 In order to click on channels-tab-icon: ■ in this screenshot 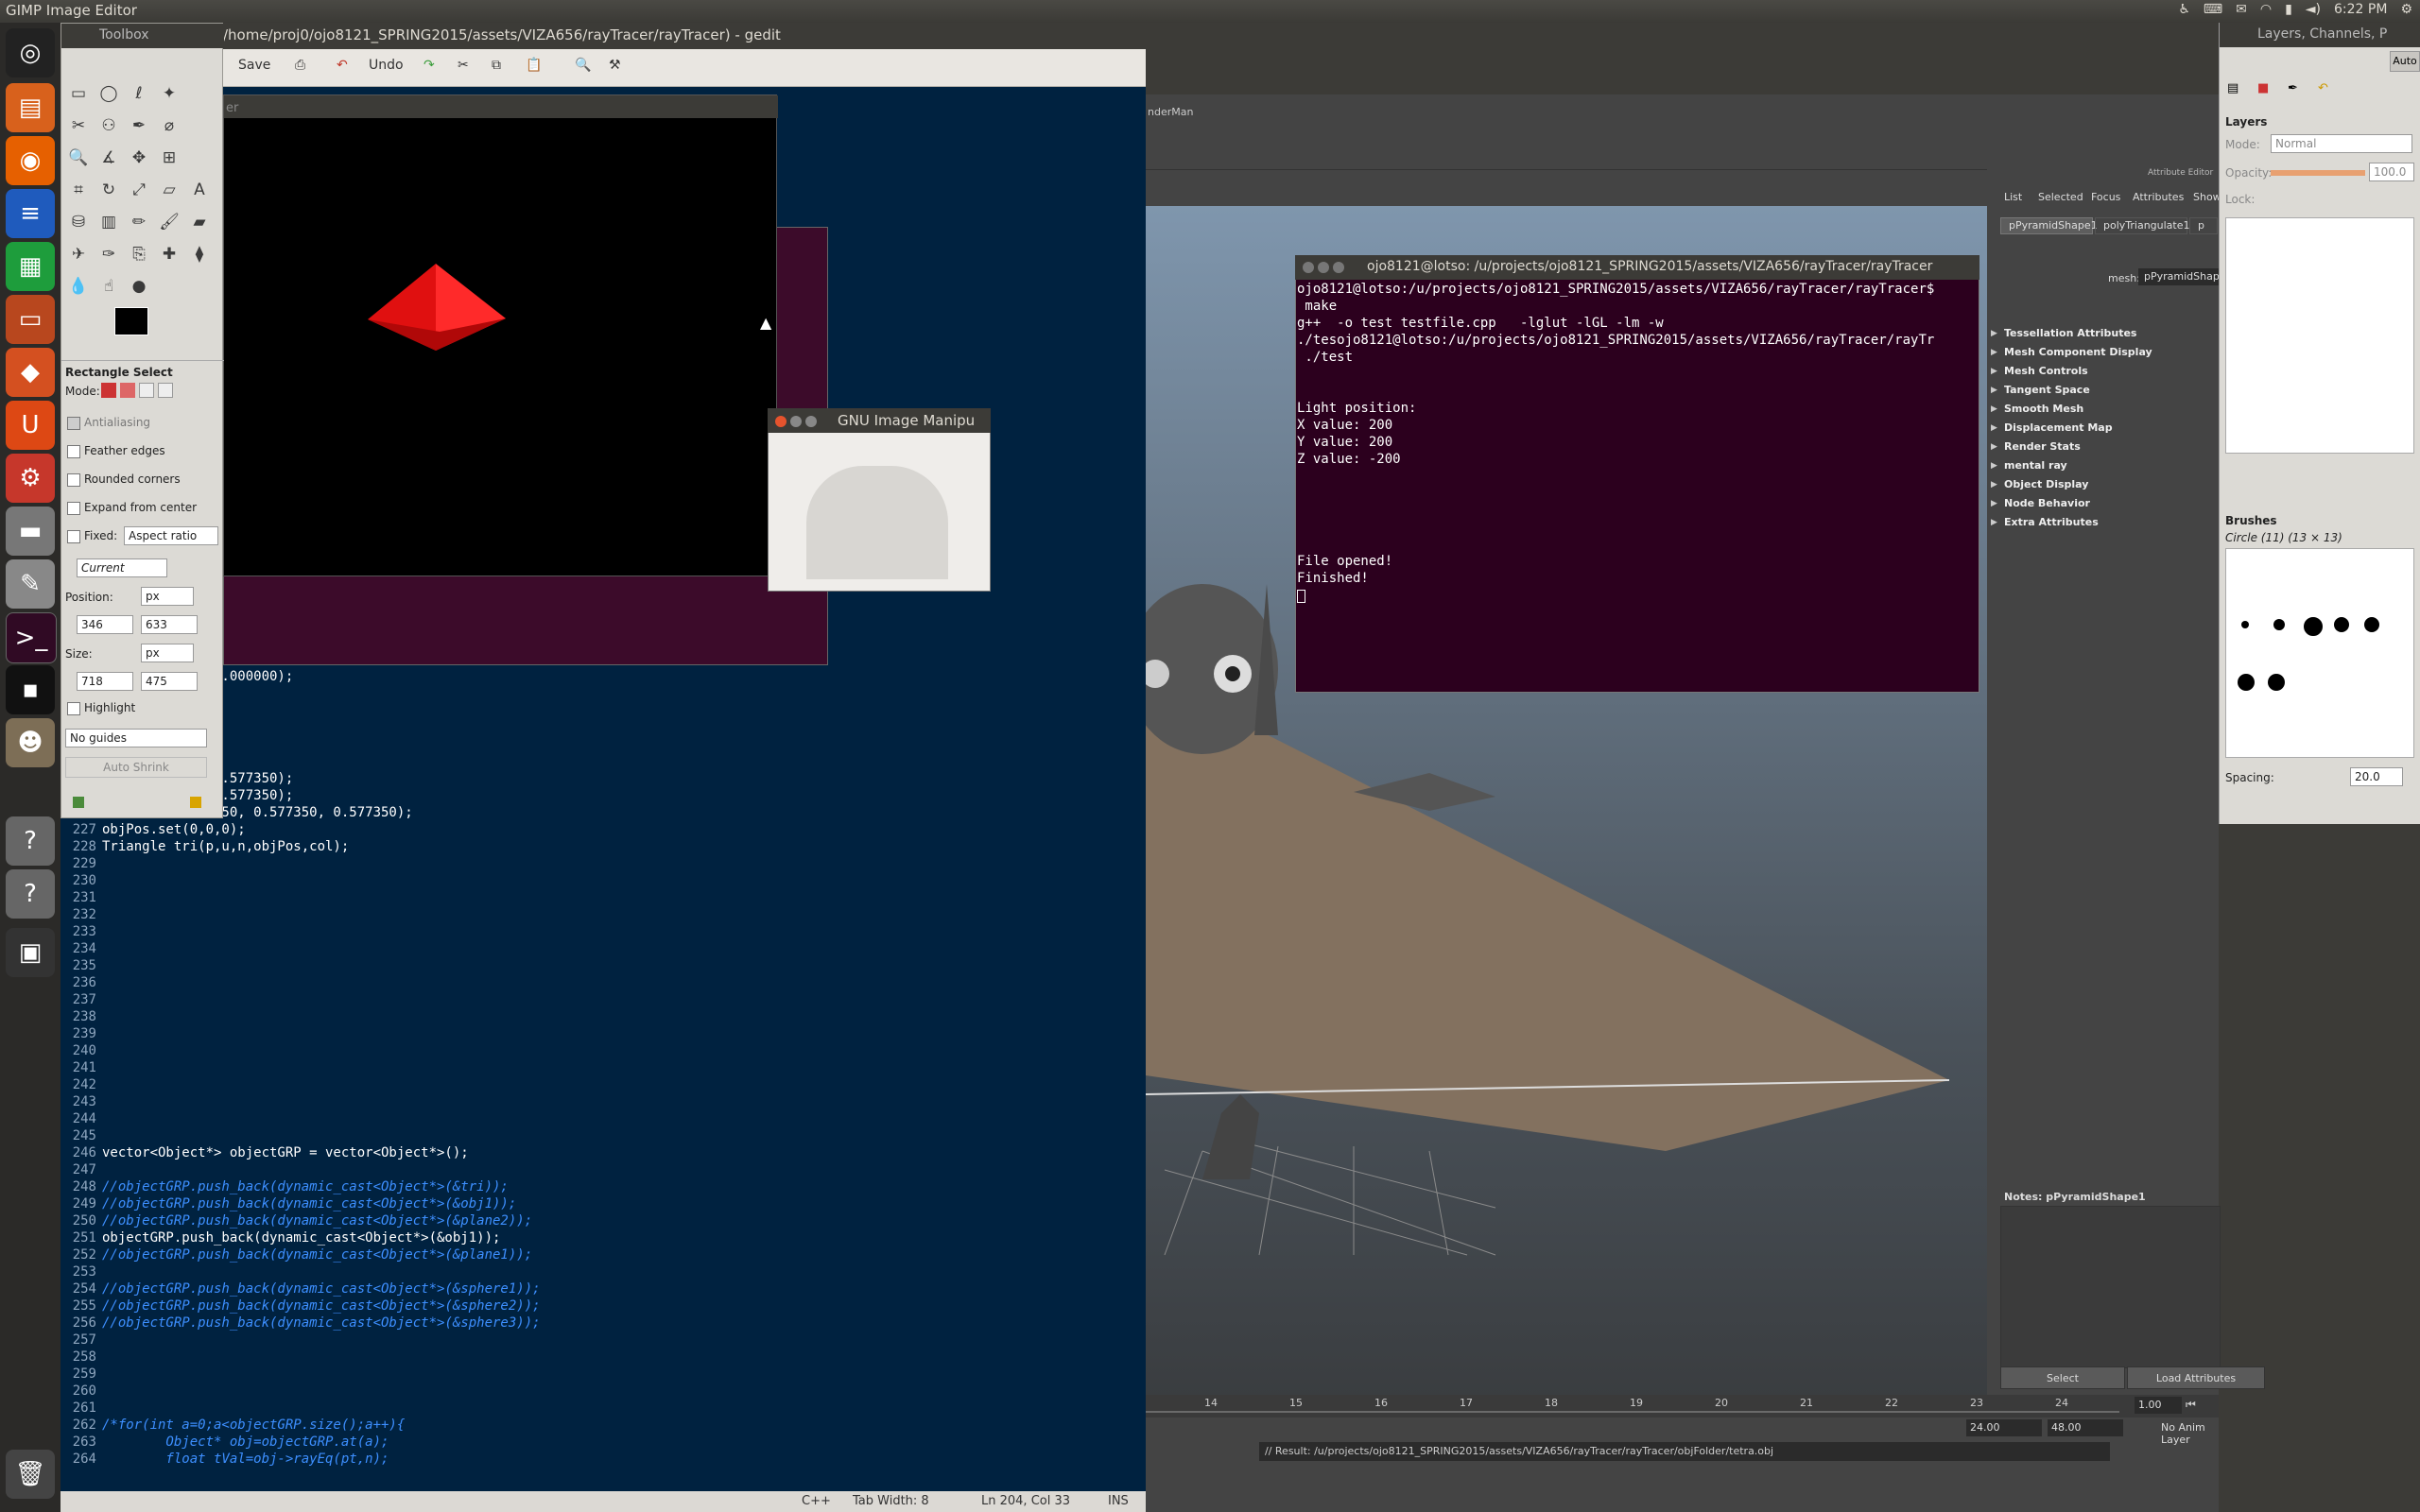, I will do `click(2267, 91)`.